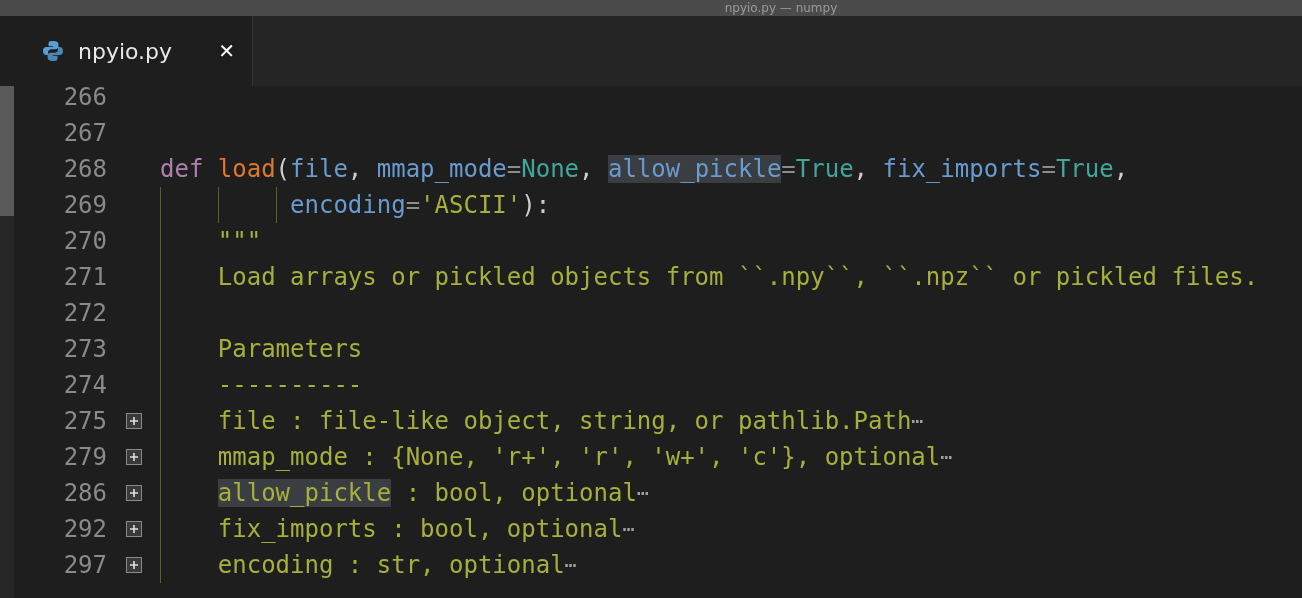 The height and width of the screenshot is (598, 1302). Describe the element at coordinates (427, 493) in the screenshot. I see `code-line: allow_pickle : bool, optional` at that location.